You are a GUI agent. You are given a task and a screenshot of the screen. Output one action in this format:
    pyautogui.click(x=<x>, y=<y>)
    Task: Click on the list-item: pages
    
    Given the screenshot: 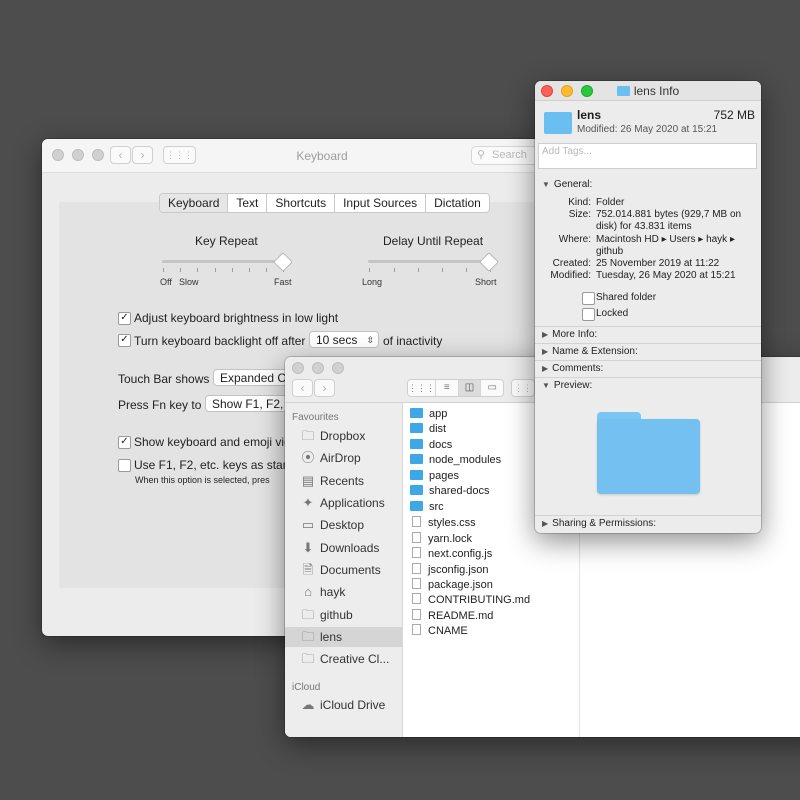 What is the action you would take?
    pyautogui.click(x=434, y=476)
    